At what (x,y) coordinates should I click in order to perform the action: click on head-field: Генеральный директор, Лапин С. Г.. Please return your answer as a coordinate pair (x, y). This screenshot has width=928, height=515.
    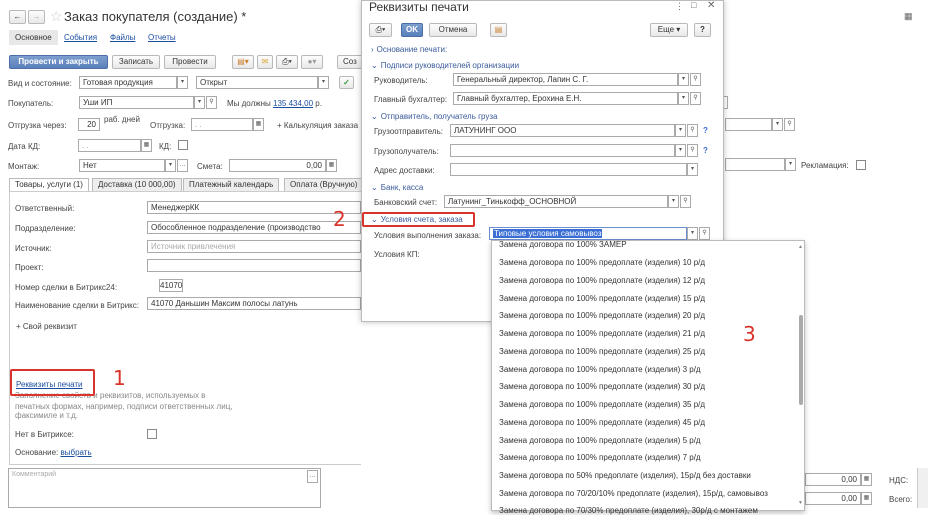
    Looking at the image, I should click on (565, 79).